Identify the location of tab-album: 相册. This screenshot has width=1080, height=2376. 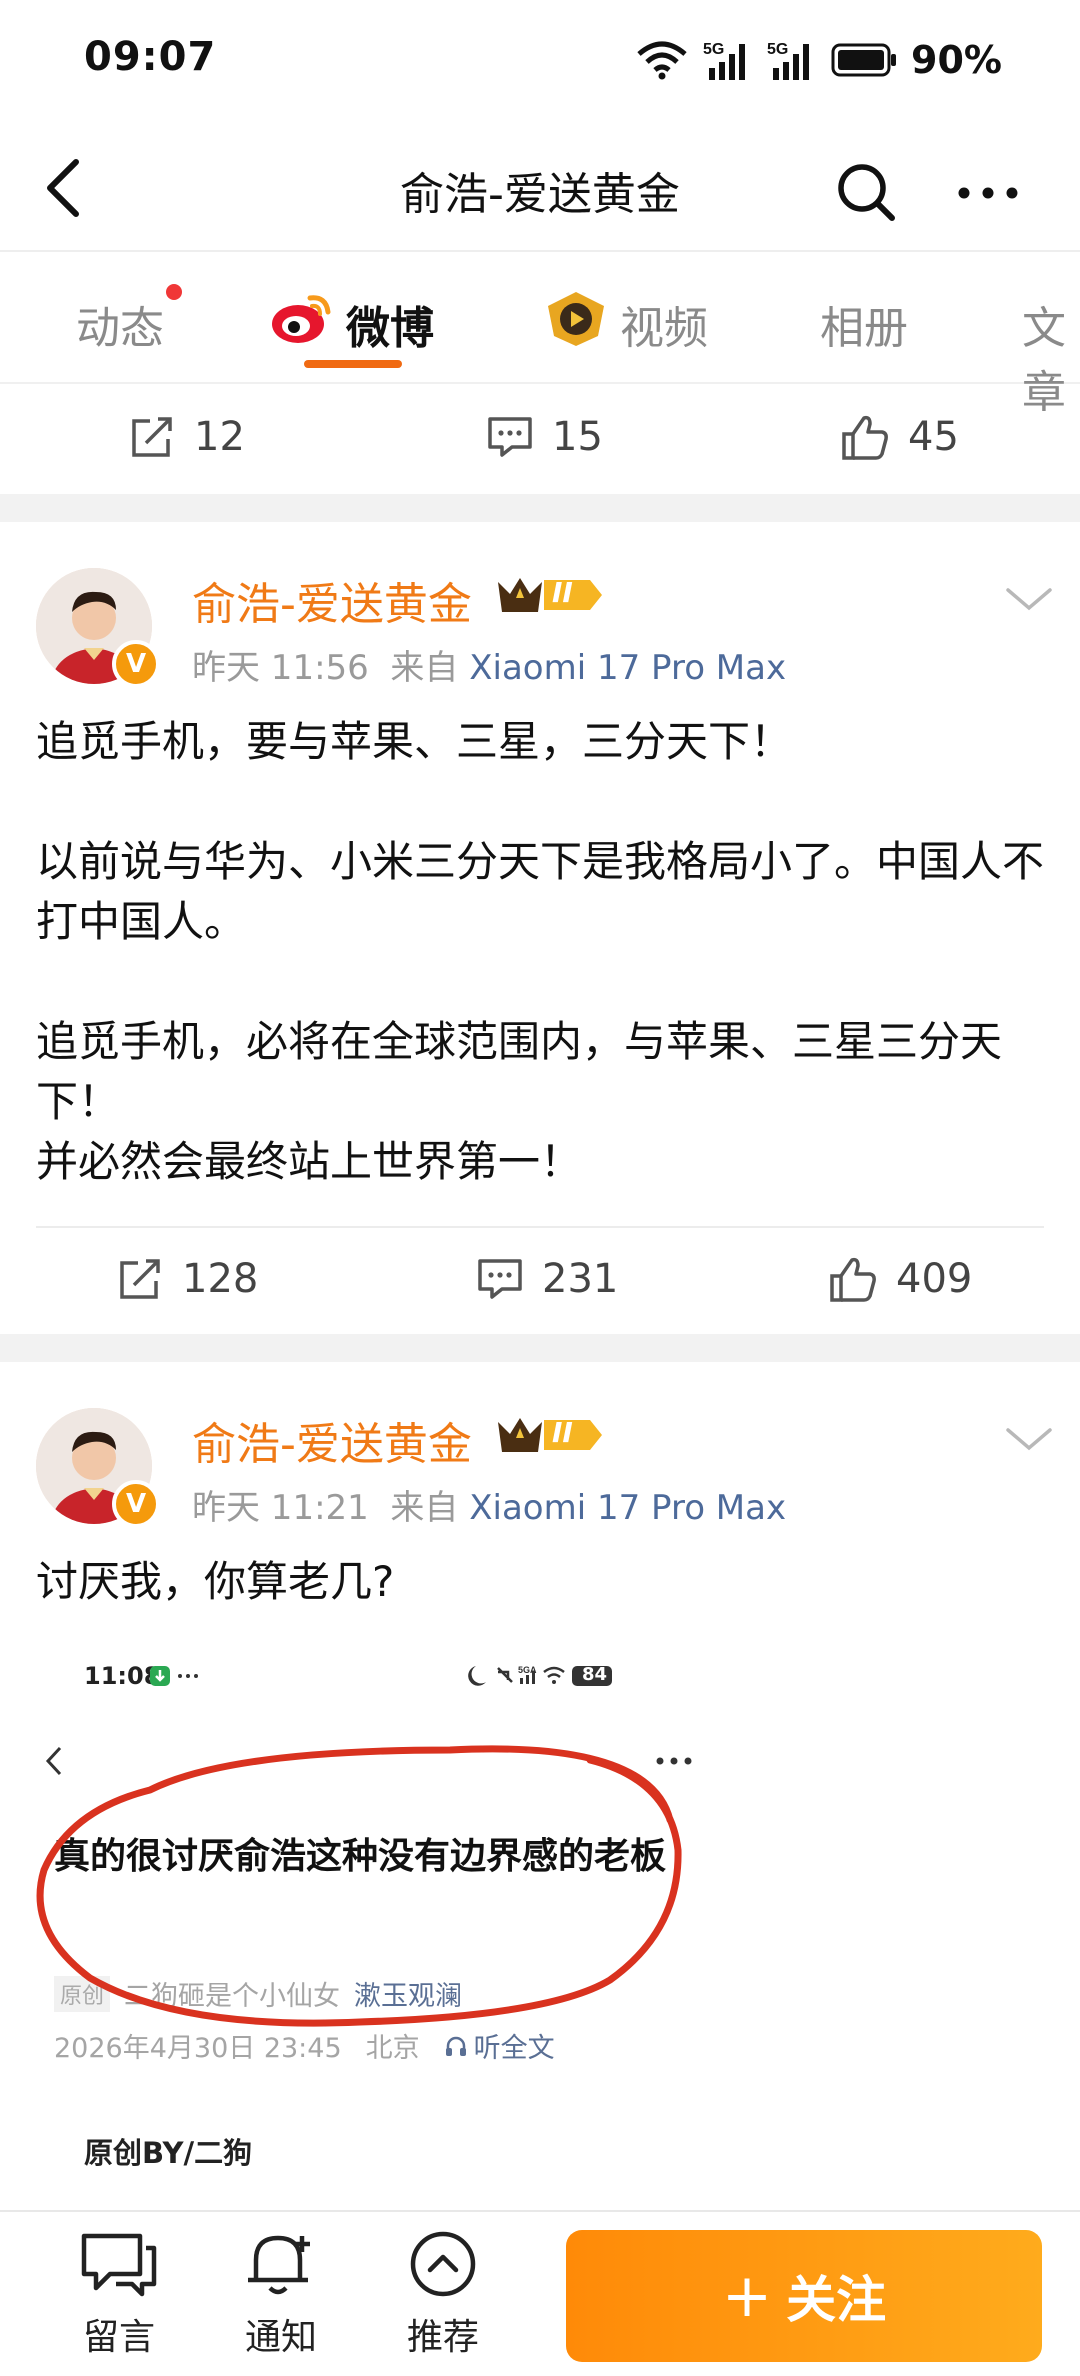
(864, 324).